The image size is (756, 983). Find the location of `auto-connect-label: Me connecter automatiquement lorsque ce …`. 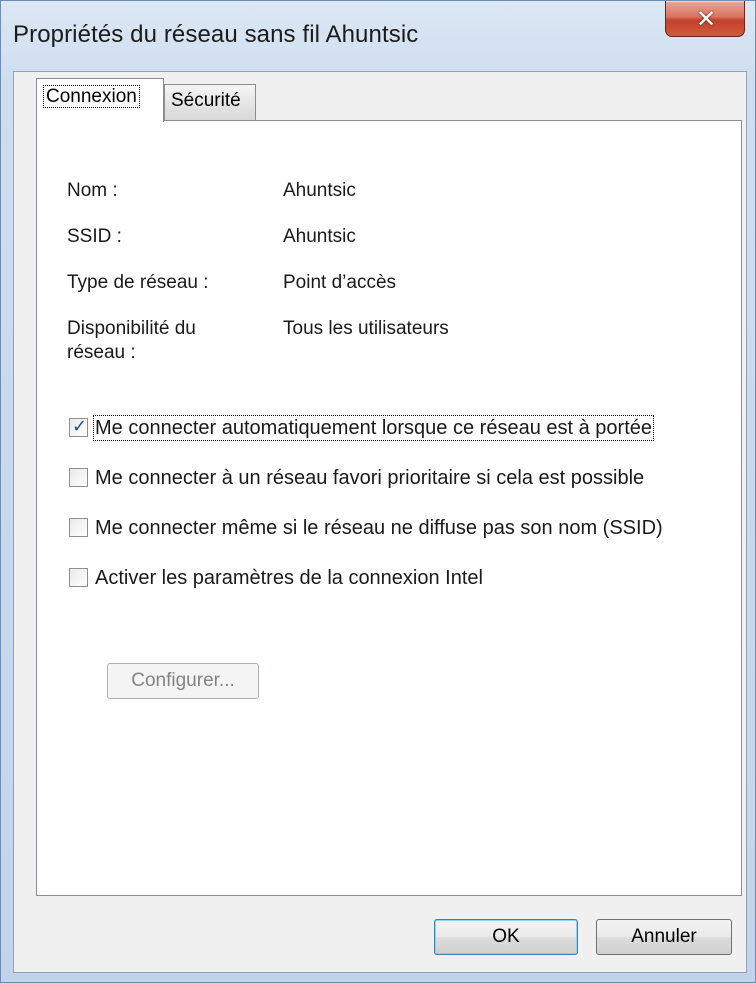

auto-connect-label: Me connecter automatiquement lorsque ce … is located at coordinates (373, 428).